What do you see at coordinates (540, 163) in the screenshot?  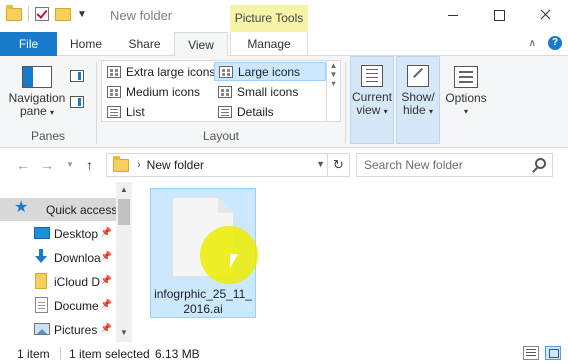 I see `search-icon` at bounding box center [540, 163].